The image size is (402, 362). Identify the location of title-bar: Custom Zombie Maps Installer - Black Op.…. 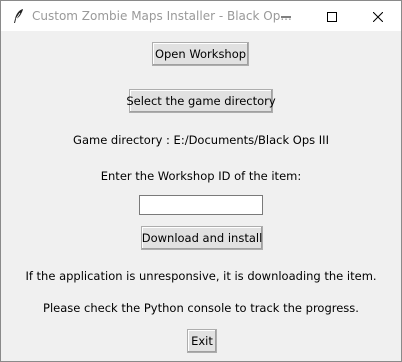
(201, 16).